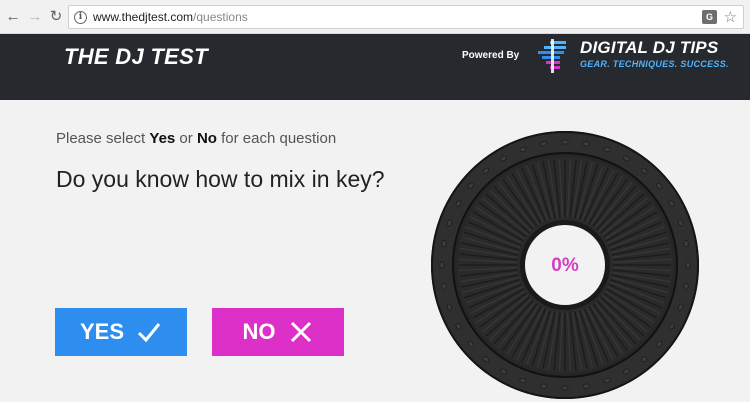  I want to click on digital-dj-tips-logo-icon, so click(553, 56).